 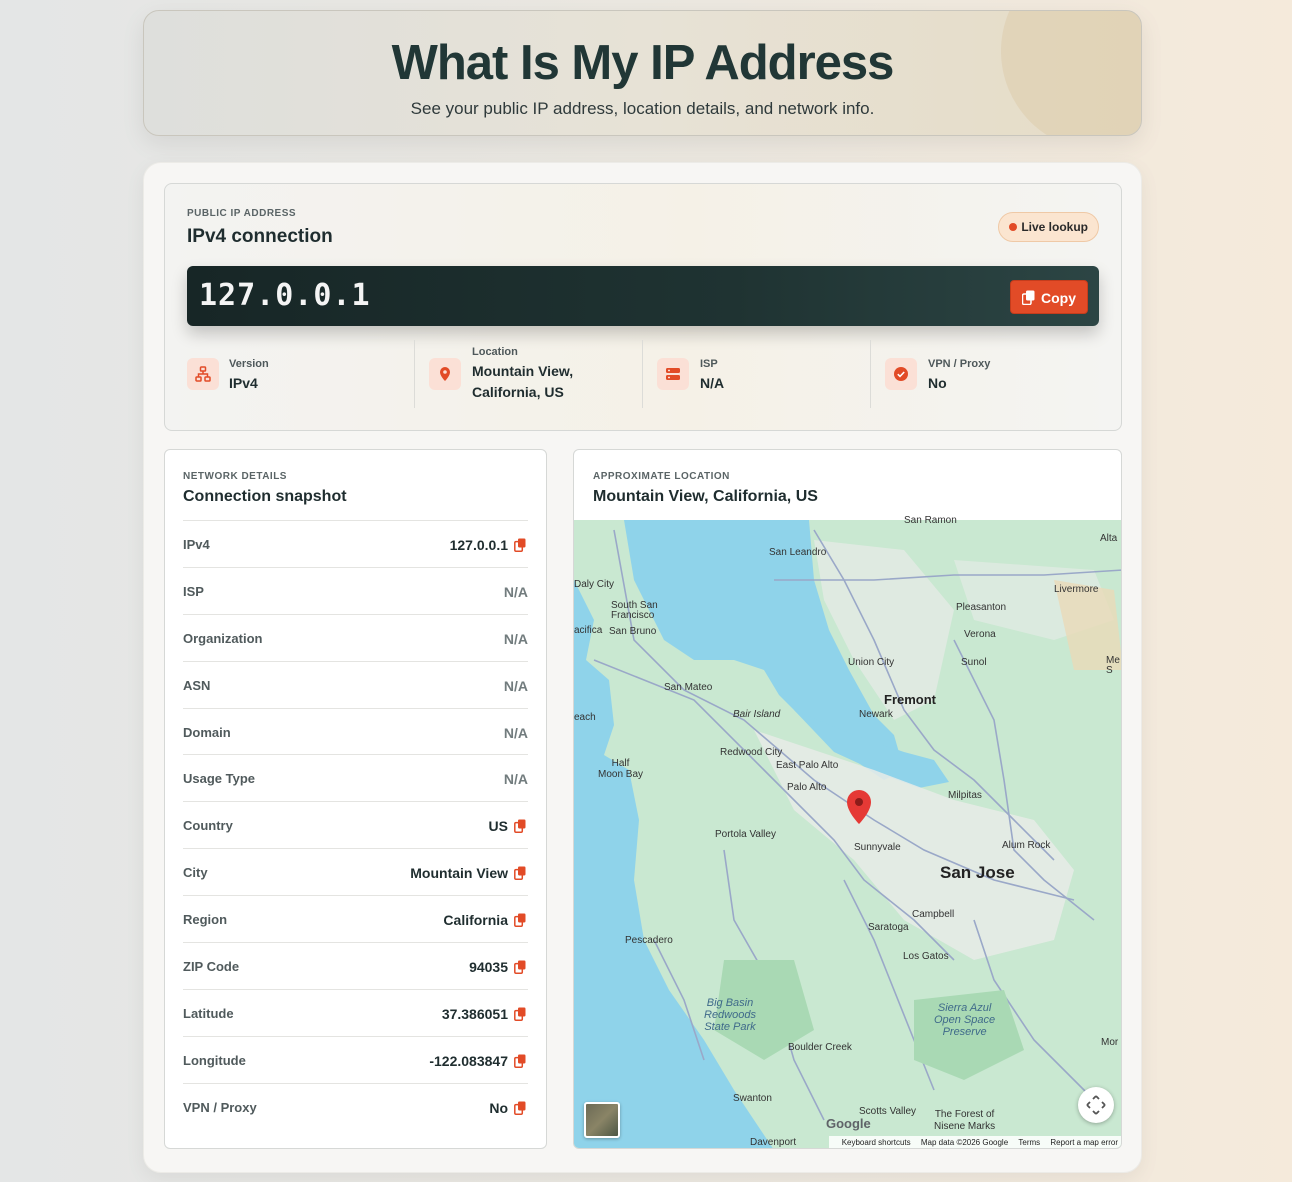 What do you see at coordinates (876, 714) in the screenshot?
I see `map-label: Newark` at bounding box center [876, 714].